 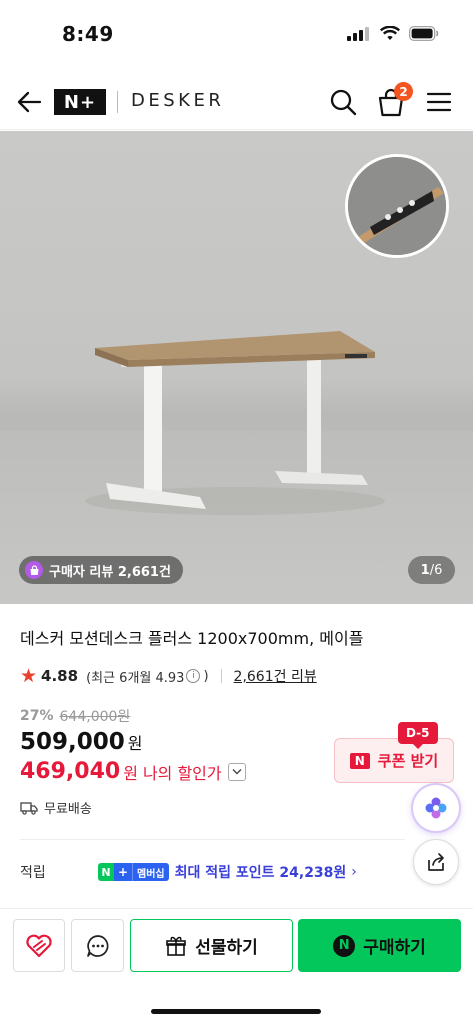 What do you see at coordinates (439, 102) in the screenshot?
I see `hamburger-menu-icon` at bounding box center [439, 102].